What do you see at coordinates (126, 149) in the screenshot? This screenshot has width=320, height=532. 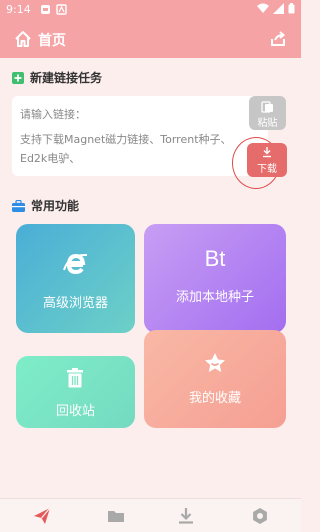 I see `link-input-hint: 支持下载Magnet磁力链接、Torrent种子、Ed2k电驴、` at bounding box center [126, 149].